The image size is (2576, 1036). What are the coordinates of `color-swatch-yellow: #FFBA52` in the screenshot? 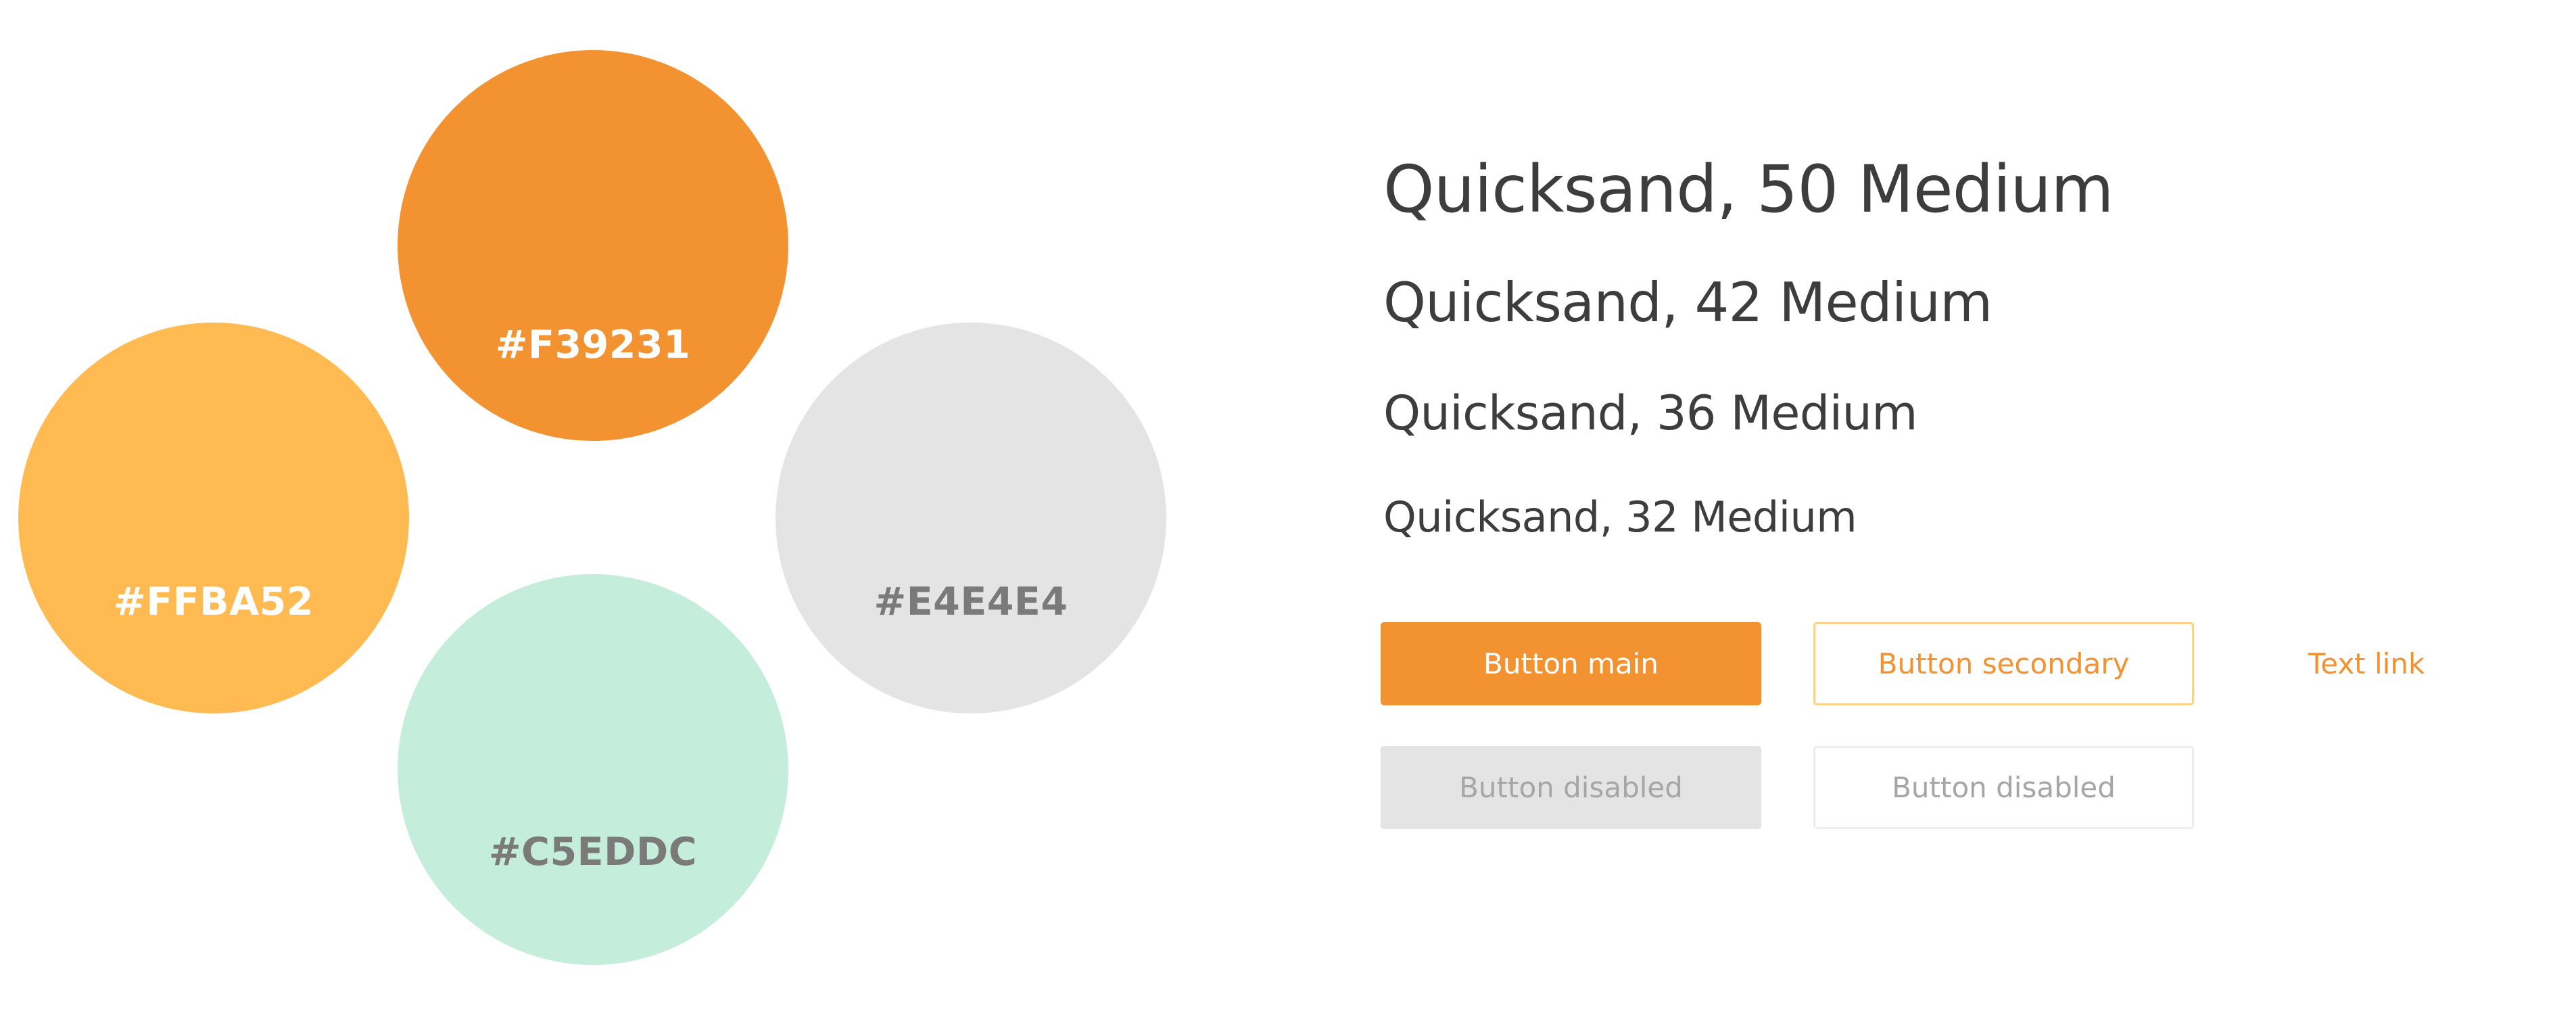 It's located at (213, 518).